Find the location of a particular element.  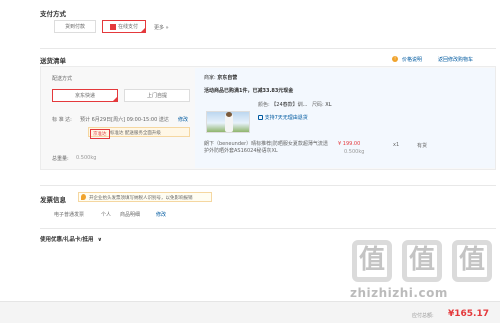

sku-row: 颜色: 【24春款】训... 尺码: XL is located at coordinates (295, 104).